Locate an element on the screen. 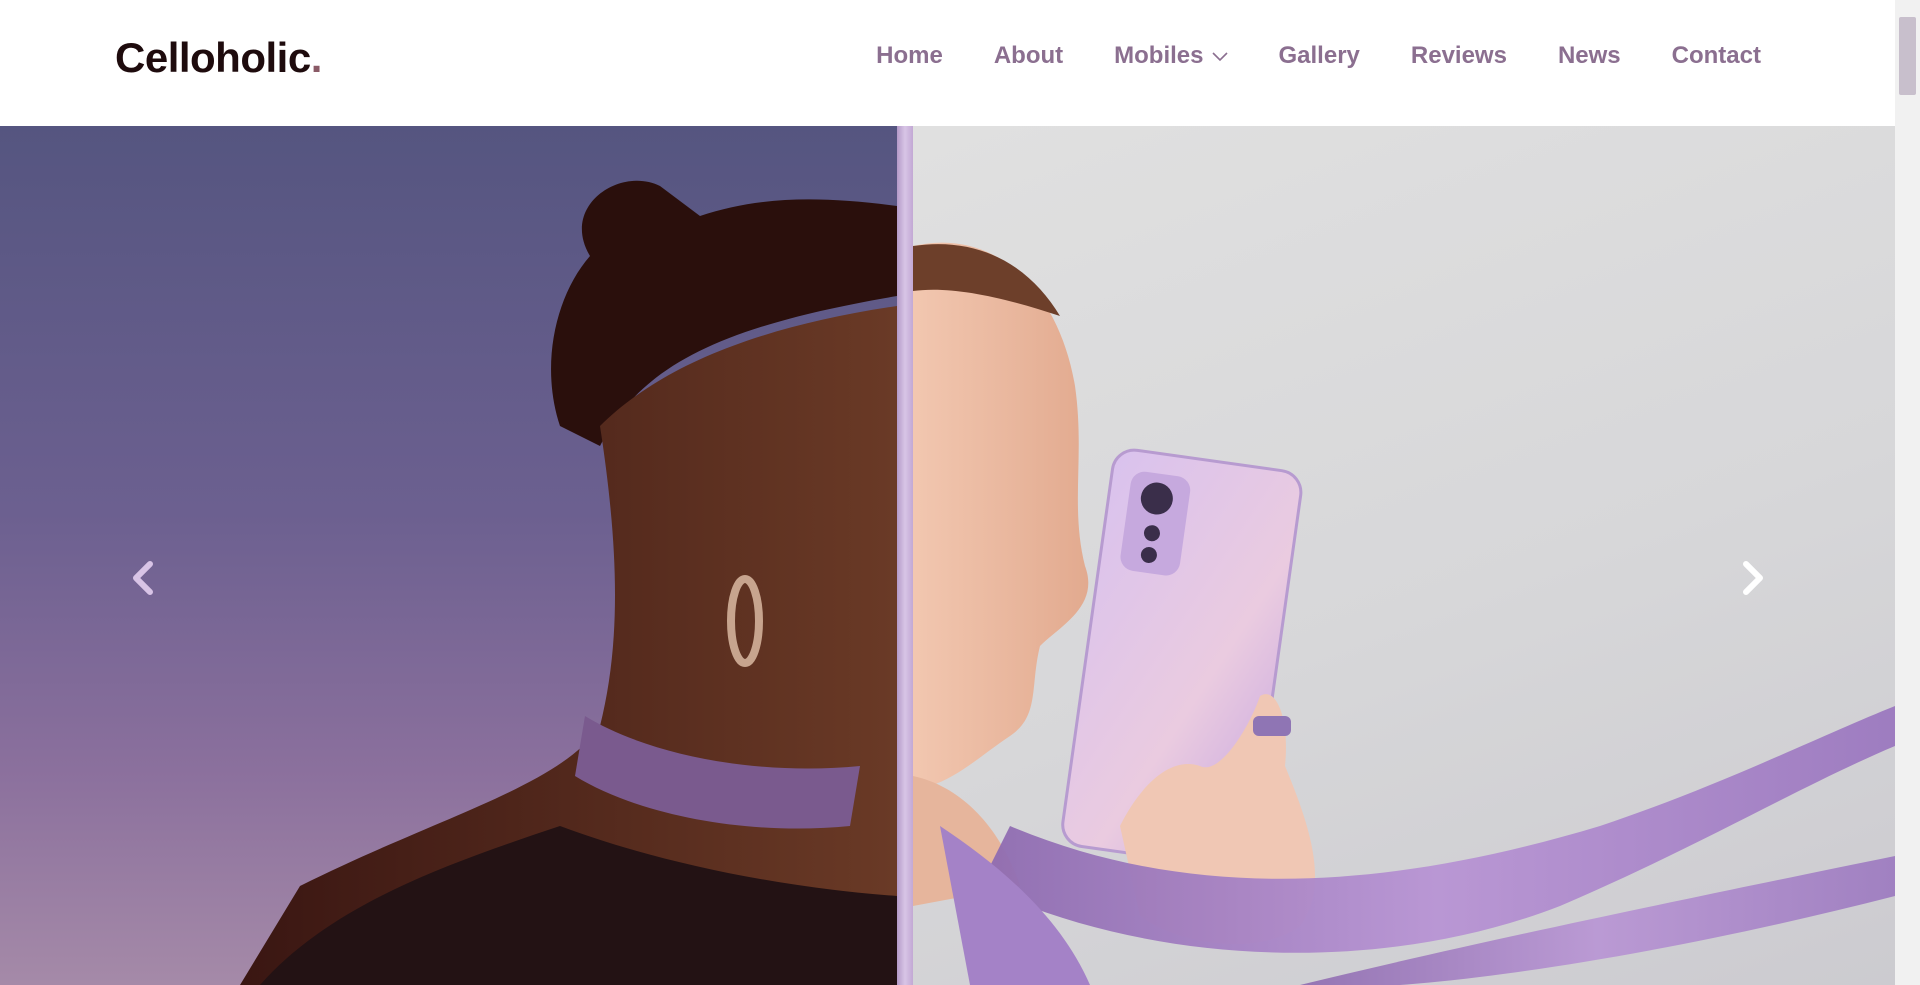 The height and width of the screenshot is (985, 1920). nav-about: About is located at coordinates (1028, 56).